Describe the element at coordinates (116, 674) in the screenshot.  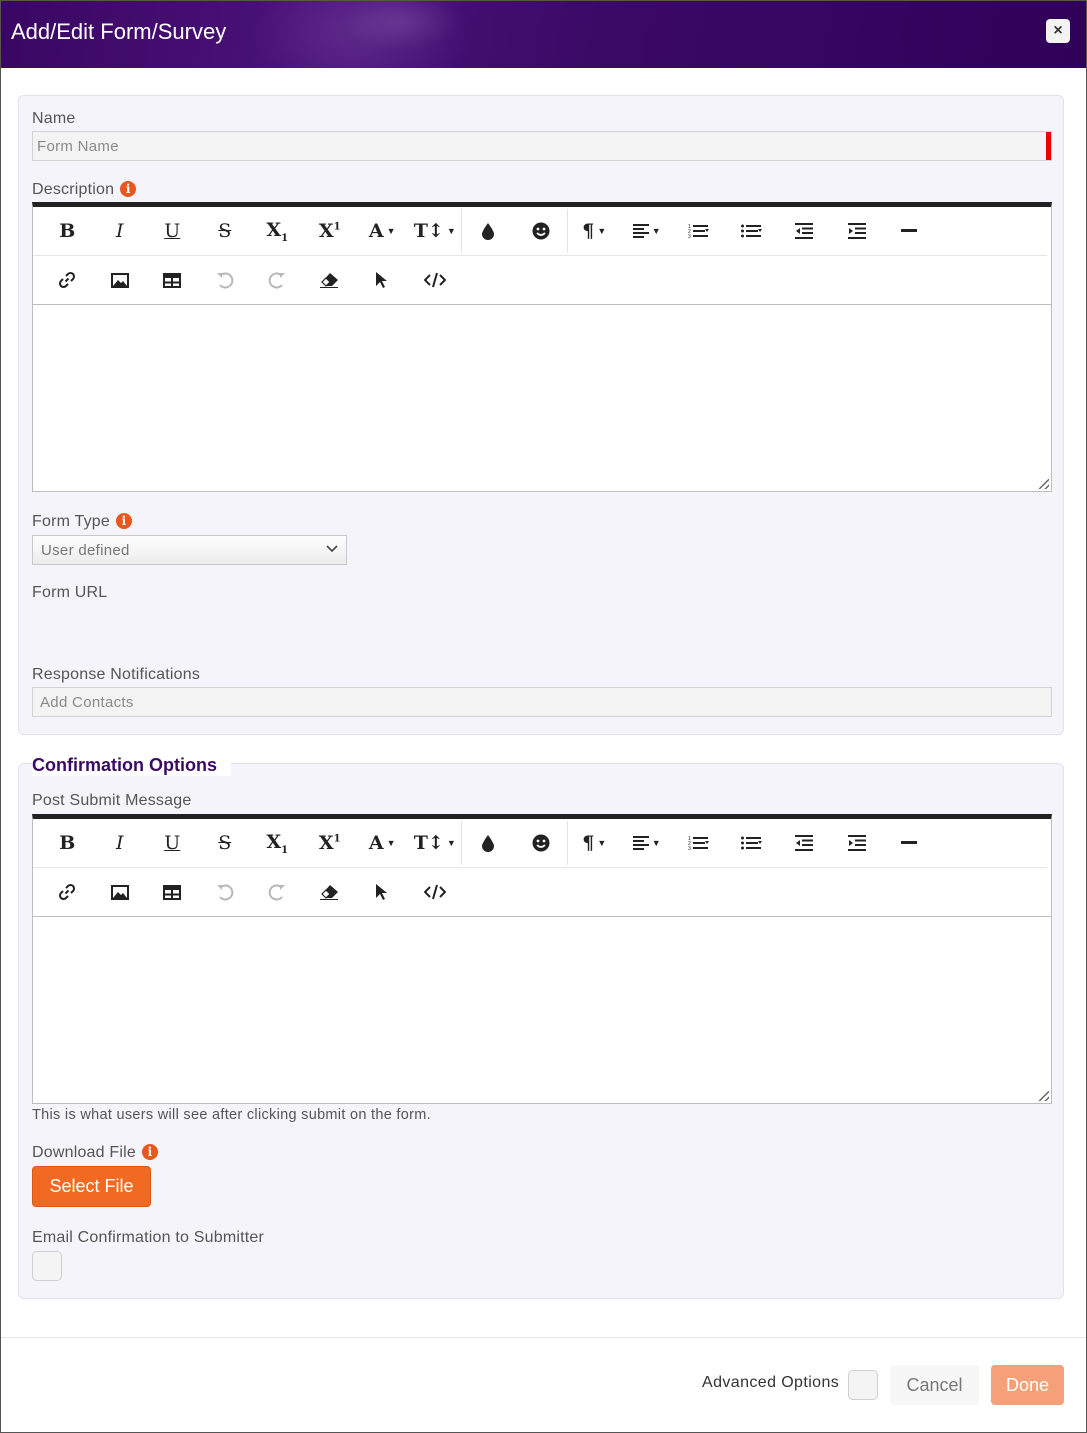
I see `response-notifications-label: Response Notifications` at that location.